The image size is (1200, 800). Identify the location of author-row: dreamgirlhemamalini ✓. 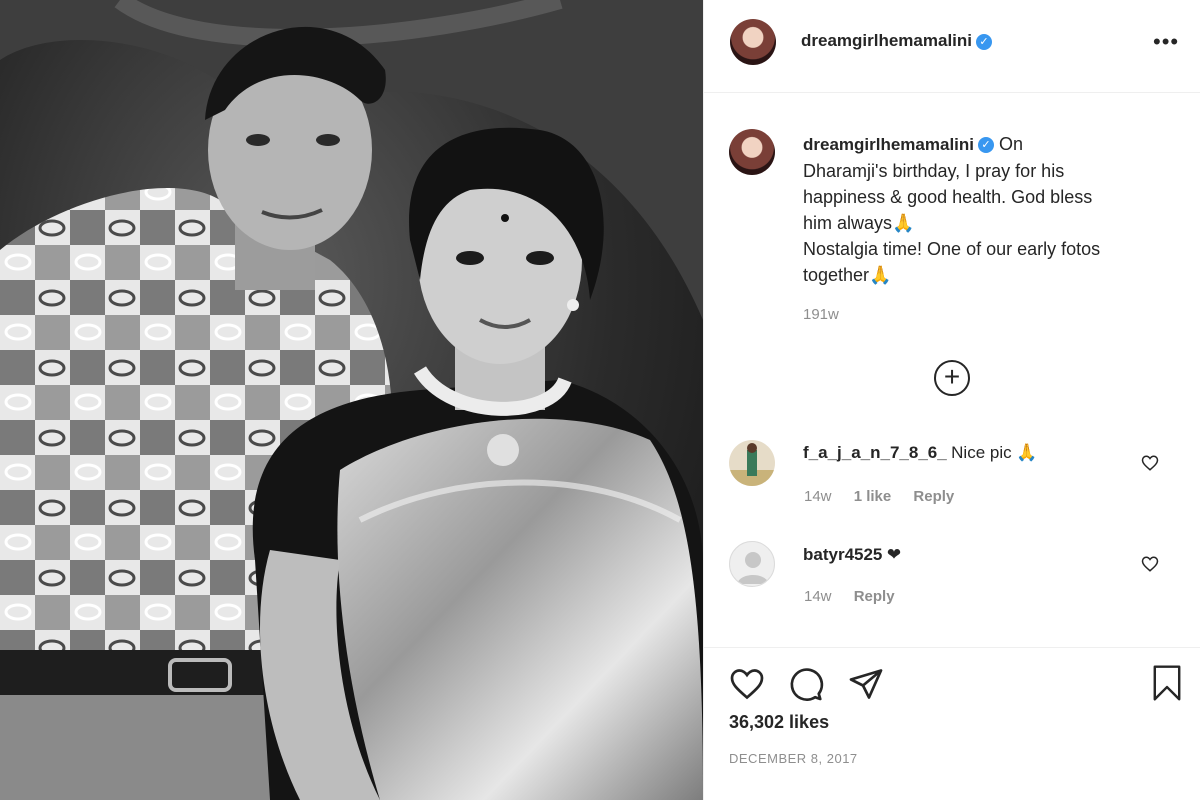
(897, 41).